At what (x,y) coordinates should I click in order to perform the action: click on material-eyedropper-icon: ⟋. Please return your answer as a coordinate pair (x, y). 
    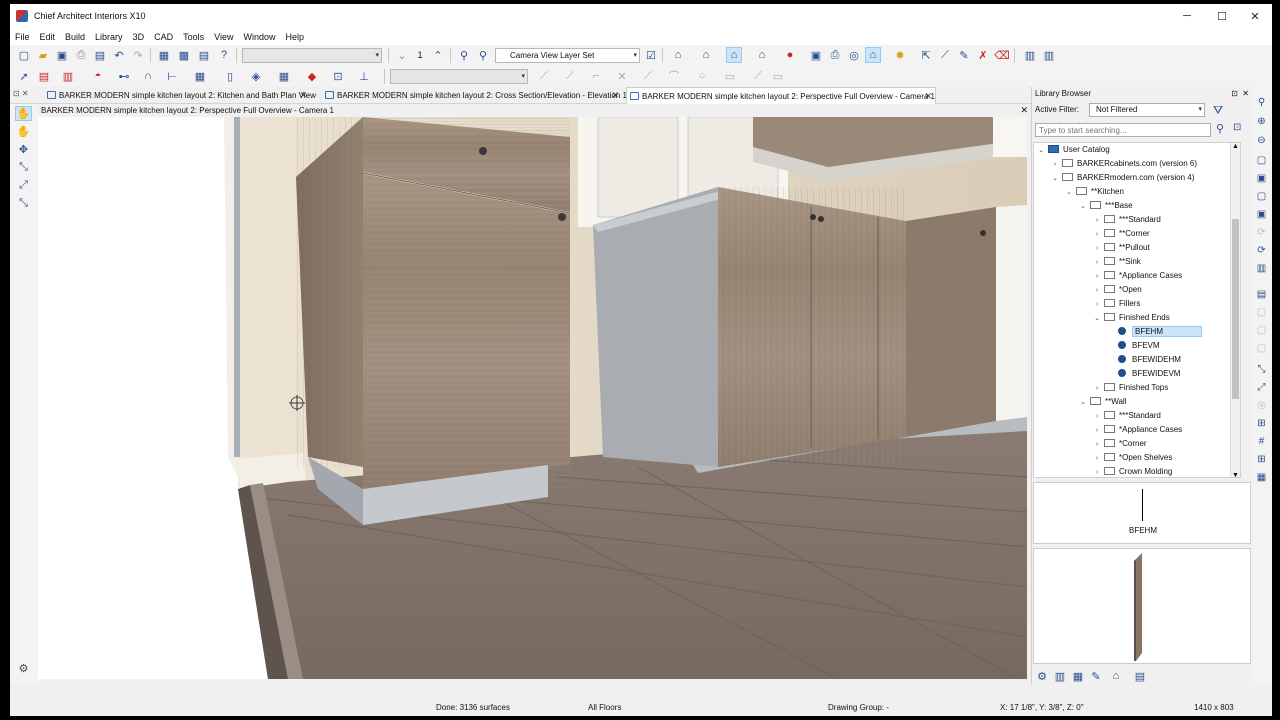
    Looking at the image, I should click on (945, 55).